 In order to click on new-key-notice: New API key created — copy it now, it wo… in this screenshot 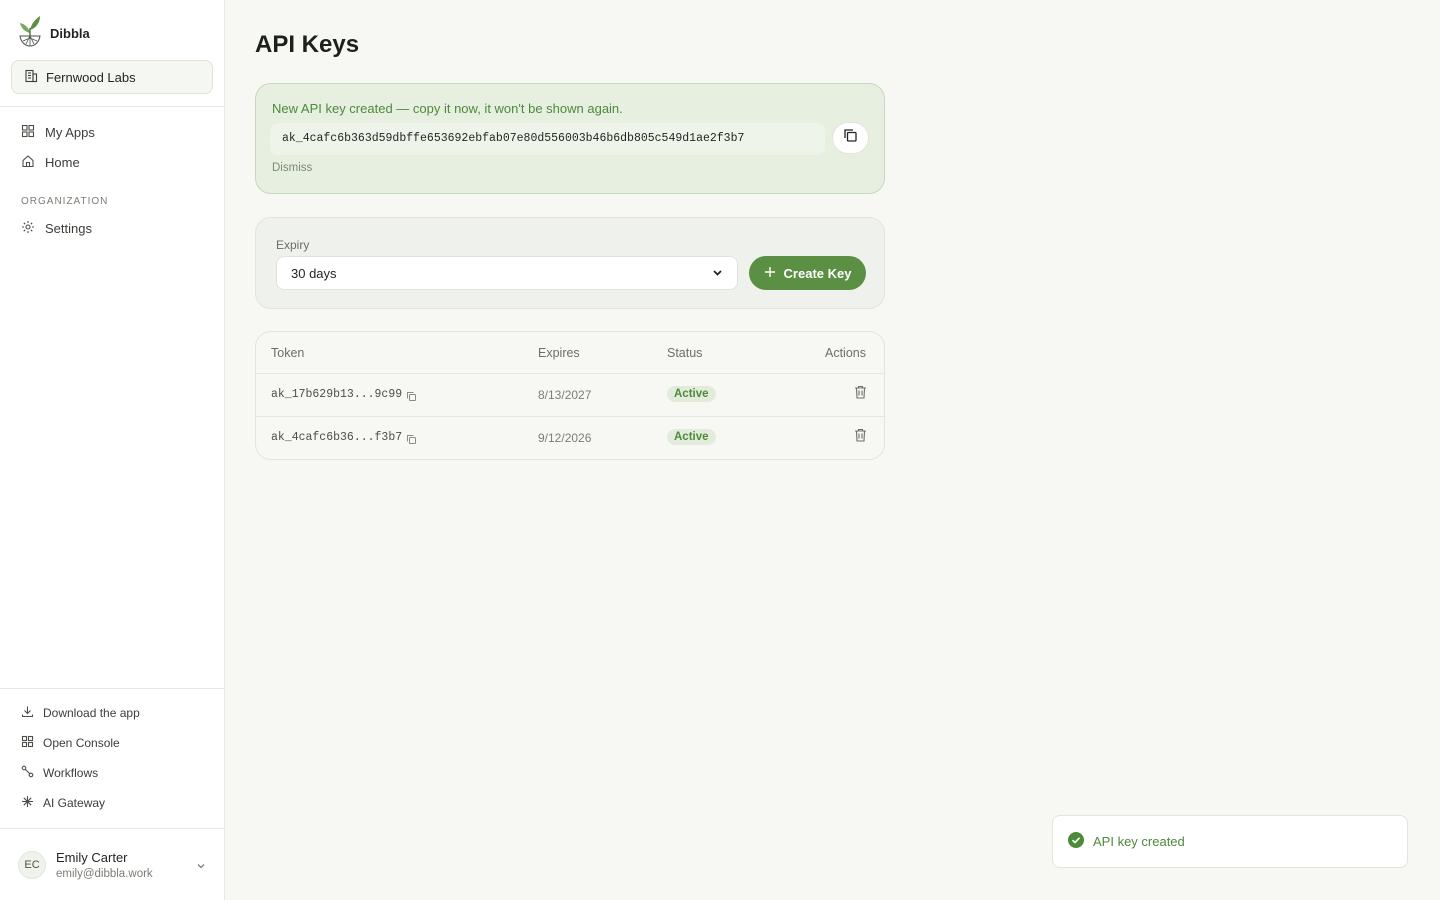, I will do `click(570, 138)`.